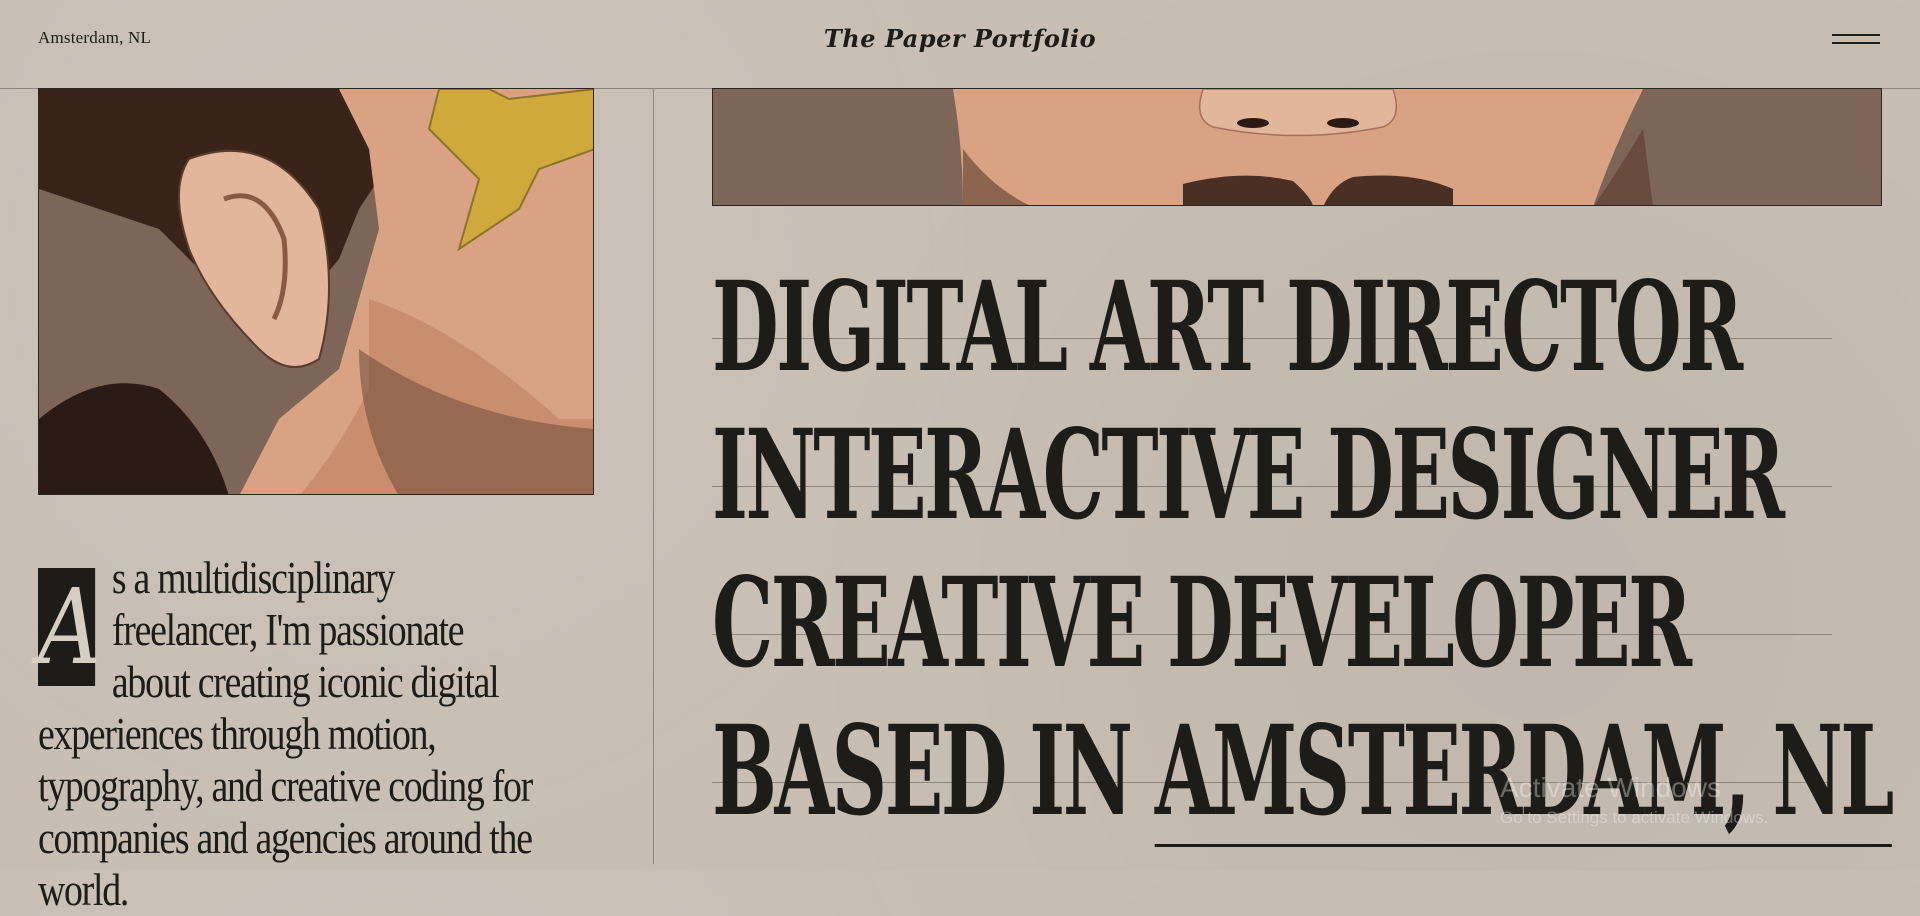 This screenshot has width=1920, height=916. I want to click on menu-bar-top, so click(1856, 35).